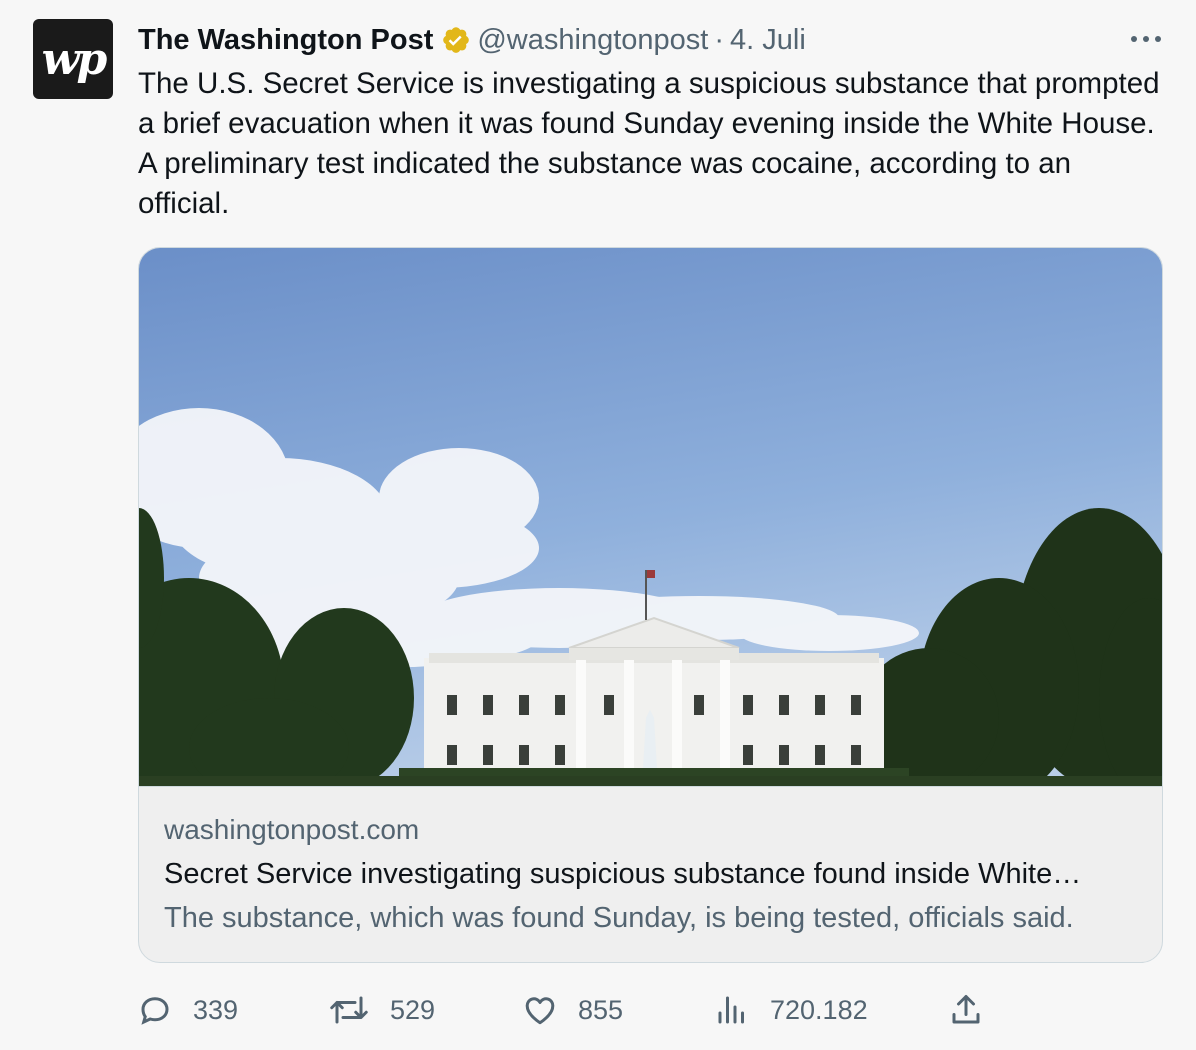 The height and width of the screenshot is (1050, 1196). What do you see at coordinates (187, 1010) in the screenshot?
I see `reply-button: 339` at bounding box center [187, 1010].